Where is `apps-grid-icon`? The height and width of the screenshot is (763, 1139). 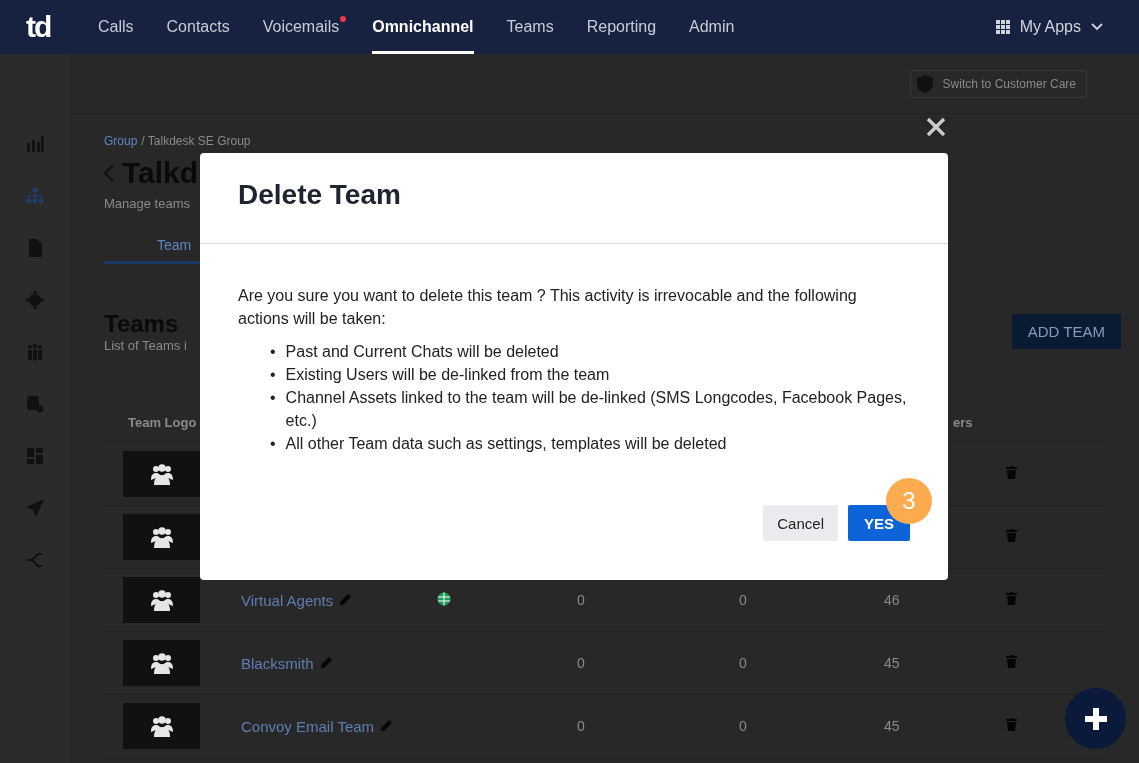 apps-grid-icon is located at coordinates (1002, 27).